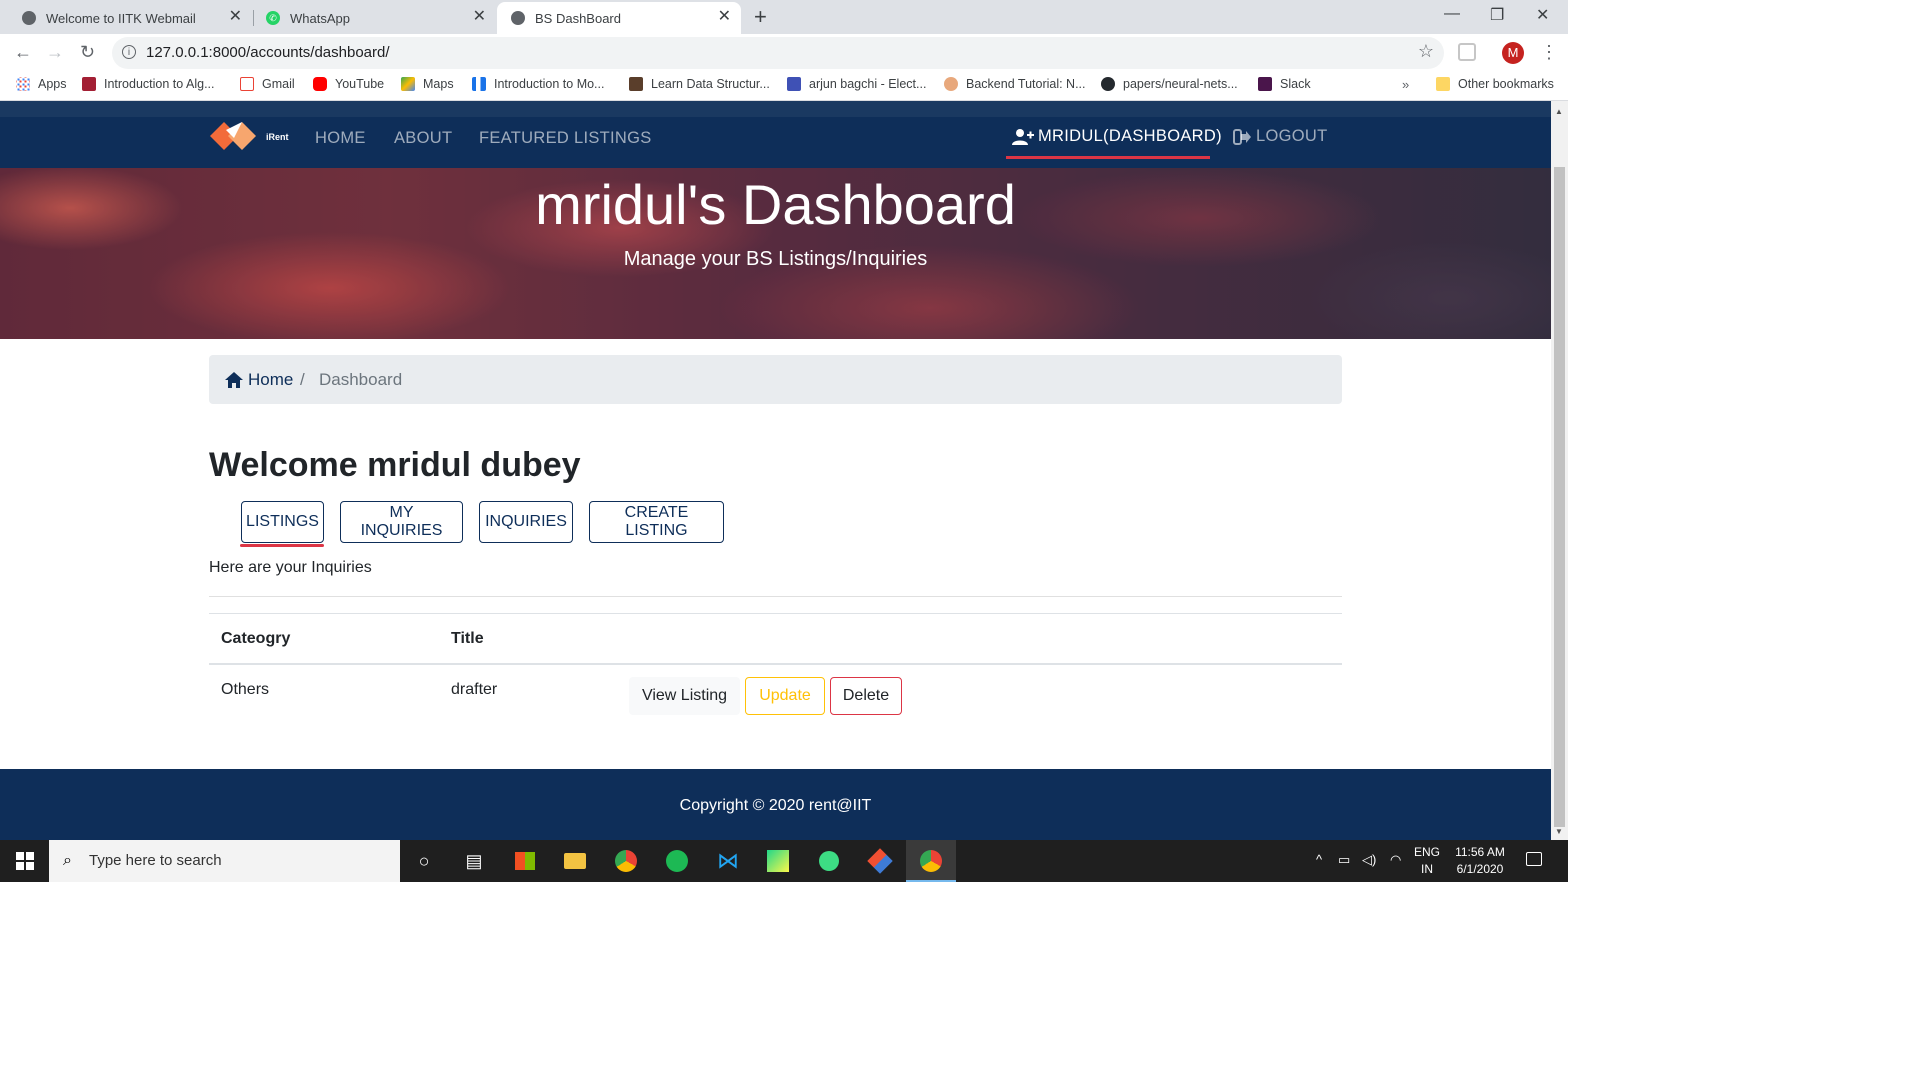 The image size is (1920, 1080). Describe the element at coordinates (320, 84) in the screenshot. I see `youtube-icon` at that location.